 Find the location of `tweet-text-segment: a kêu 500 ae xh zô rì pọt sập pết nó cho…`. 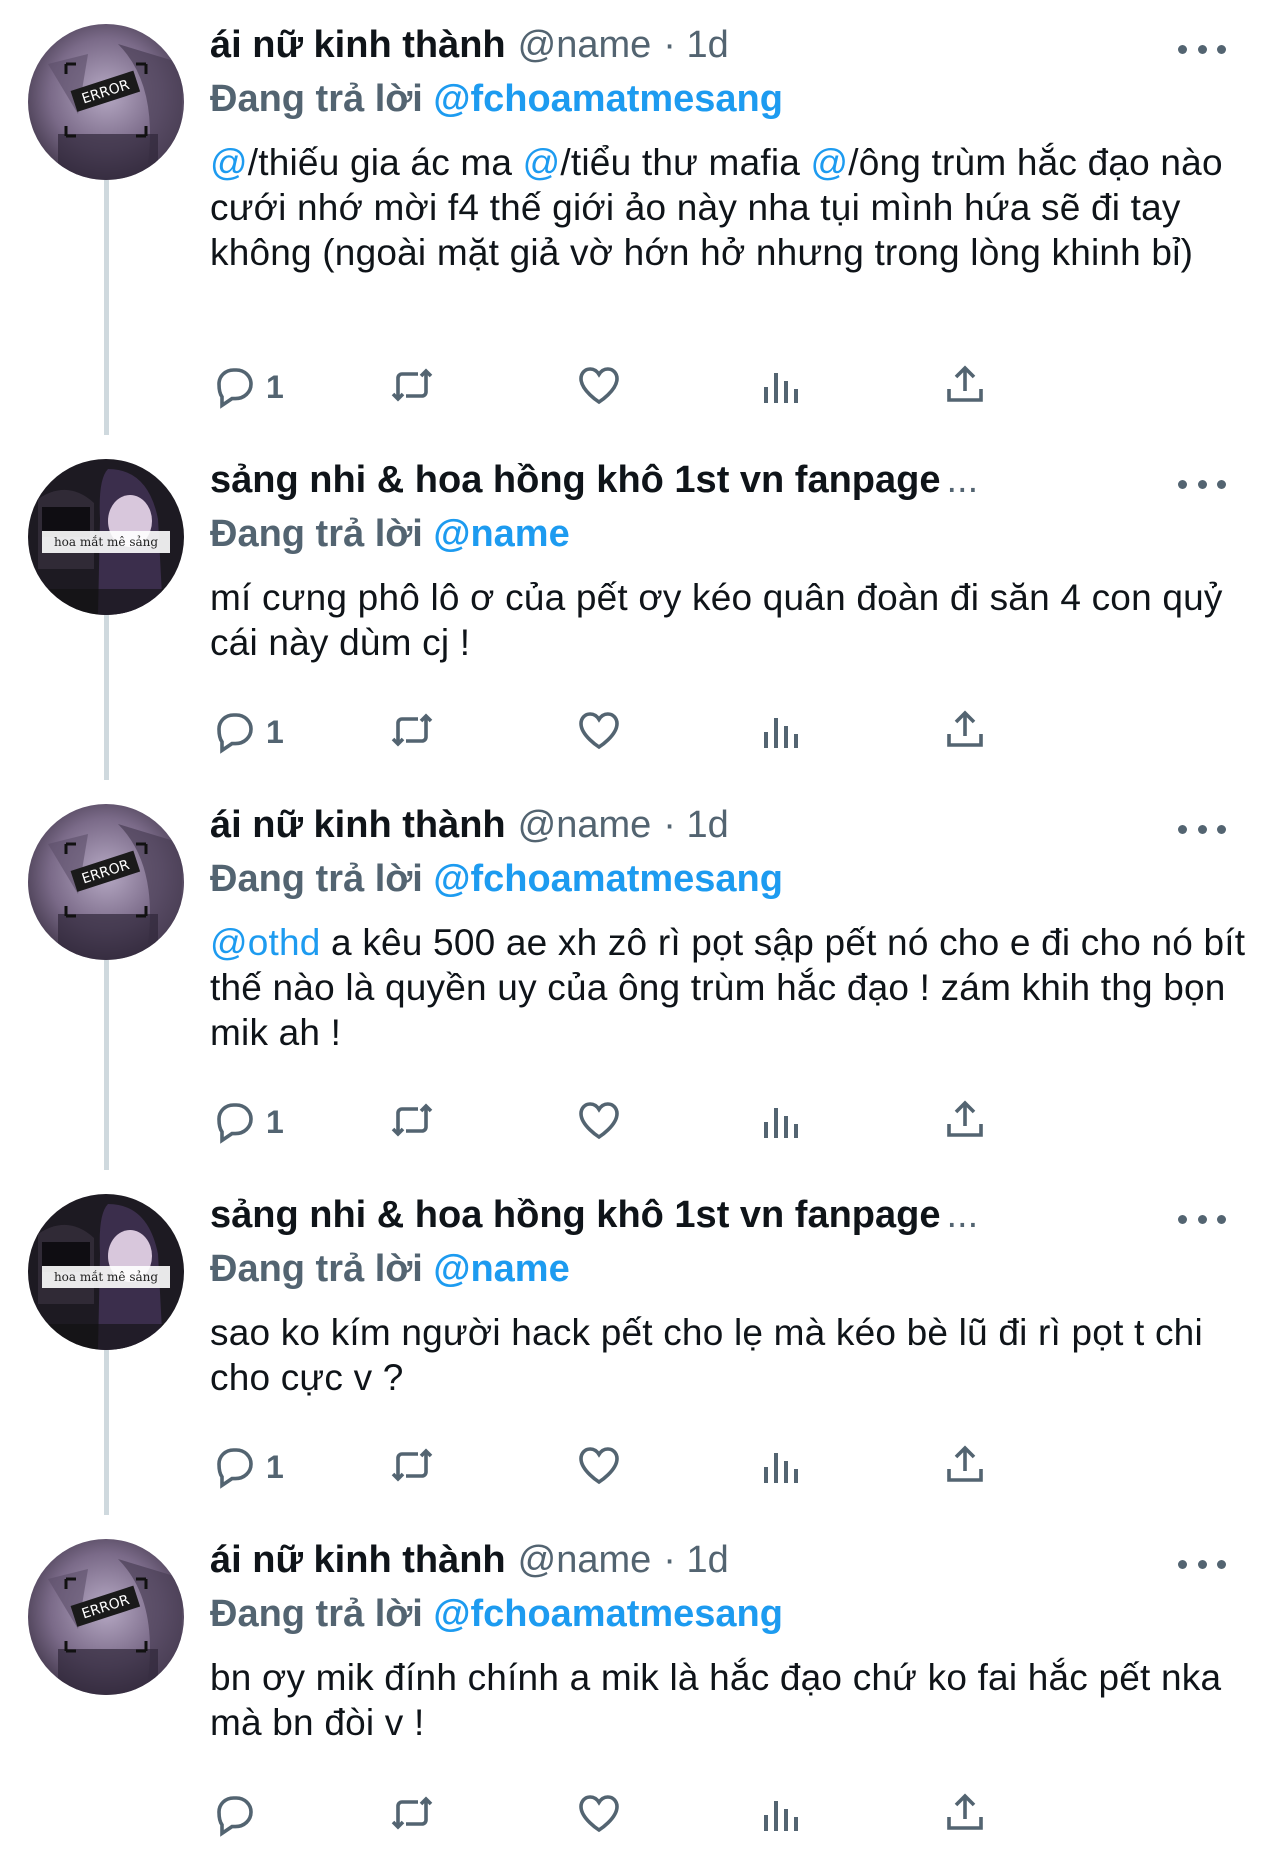

tweet-text-segment: a kêu 500 ae xh zô rì pọt sập pết nó cho… is located at coordinates (728, 987).